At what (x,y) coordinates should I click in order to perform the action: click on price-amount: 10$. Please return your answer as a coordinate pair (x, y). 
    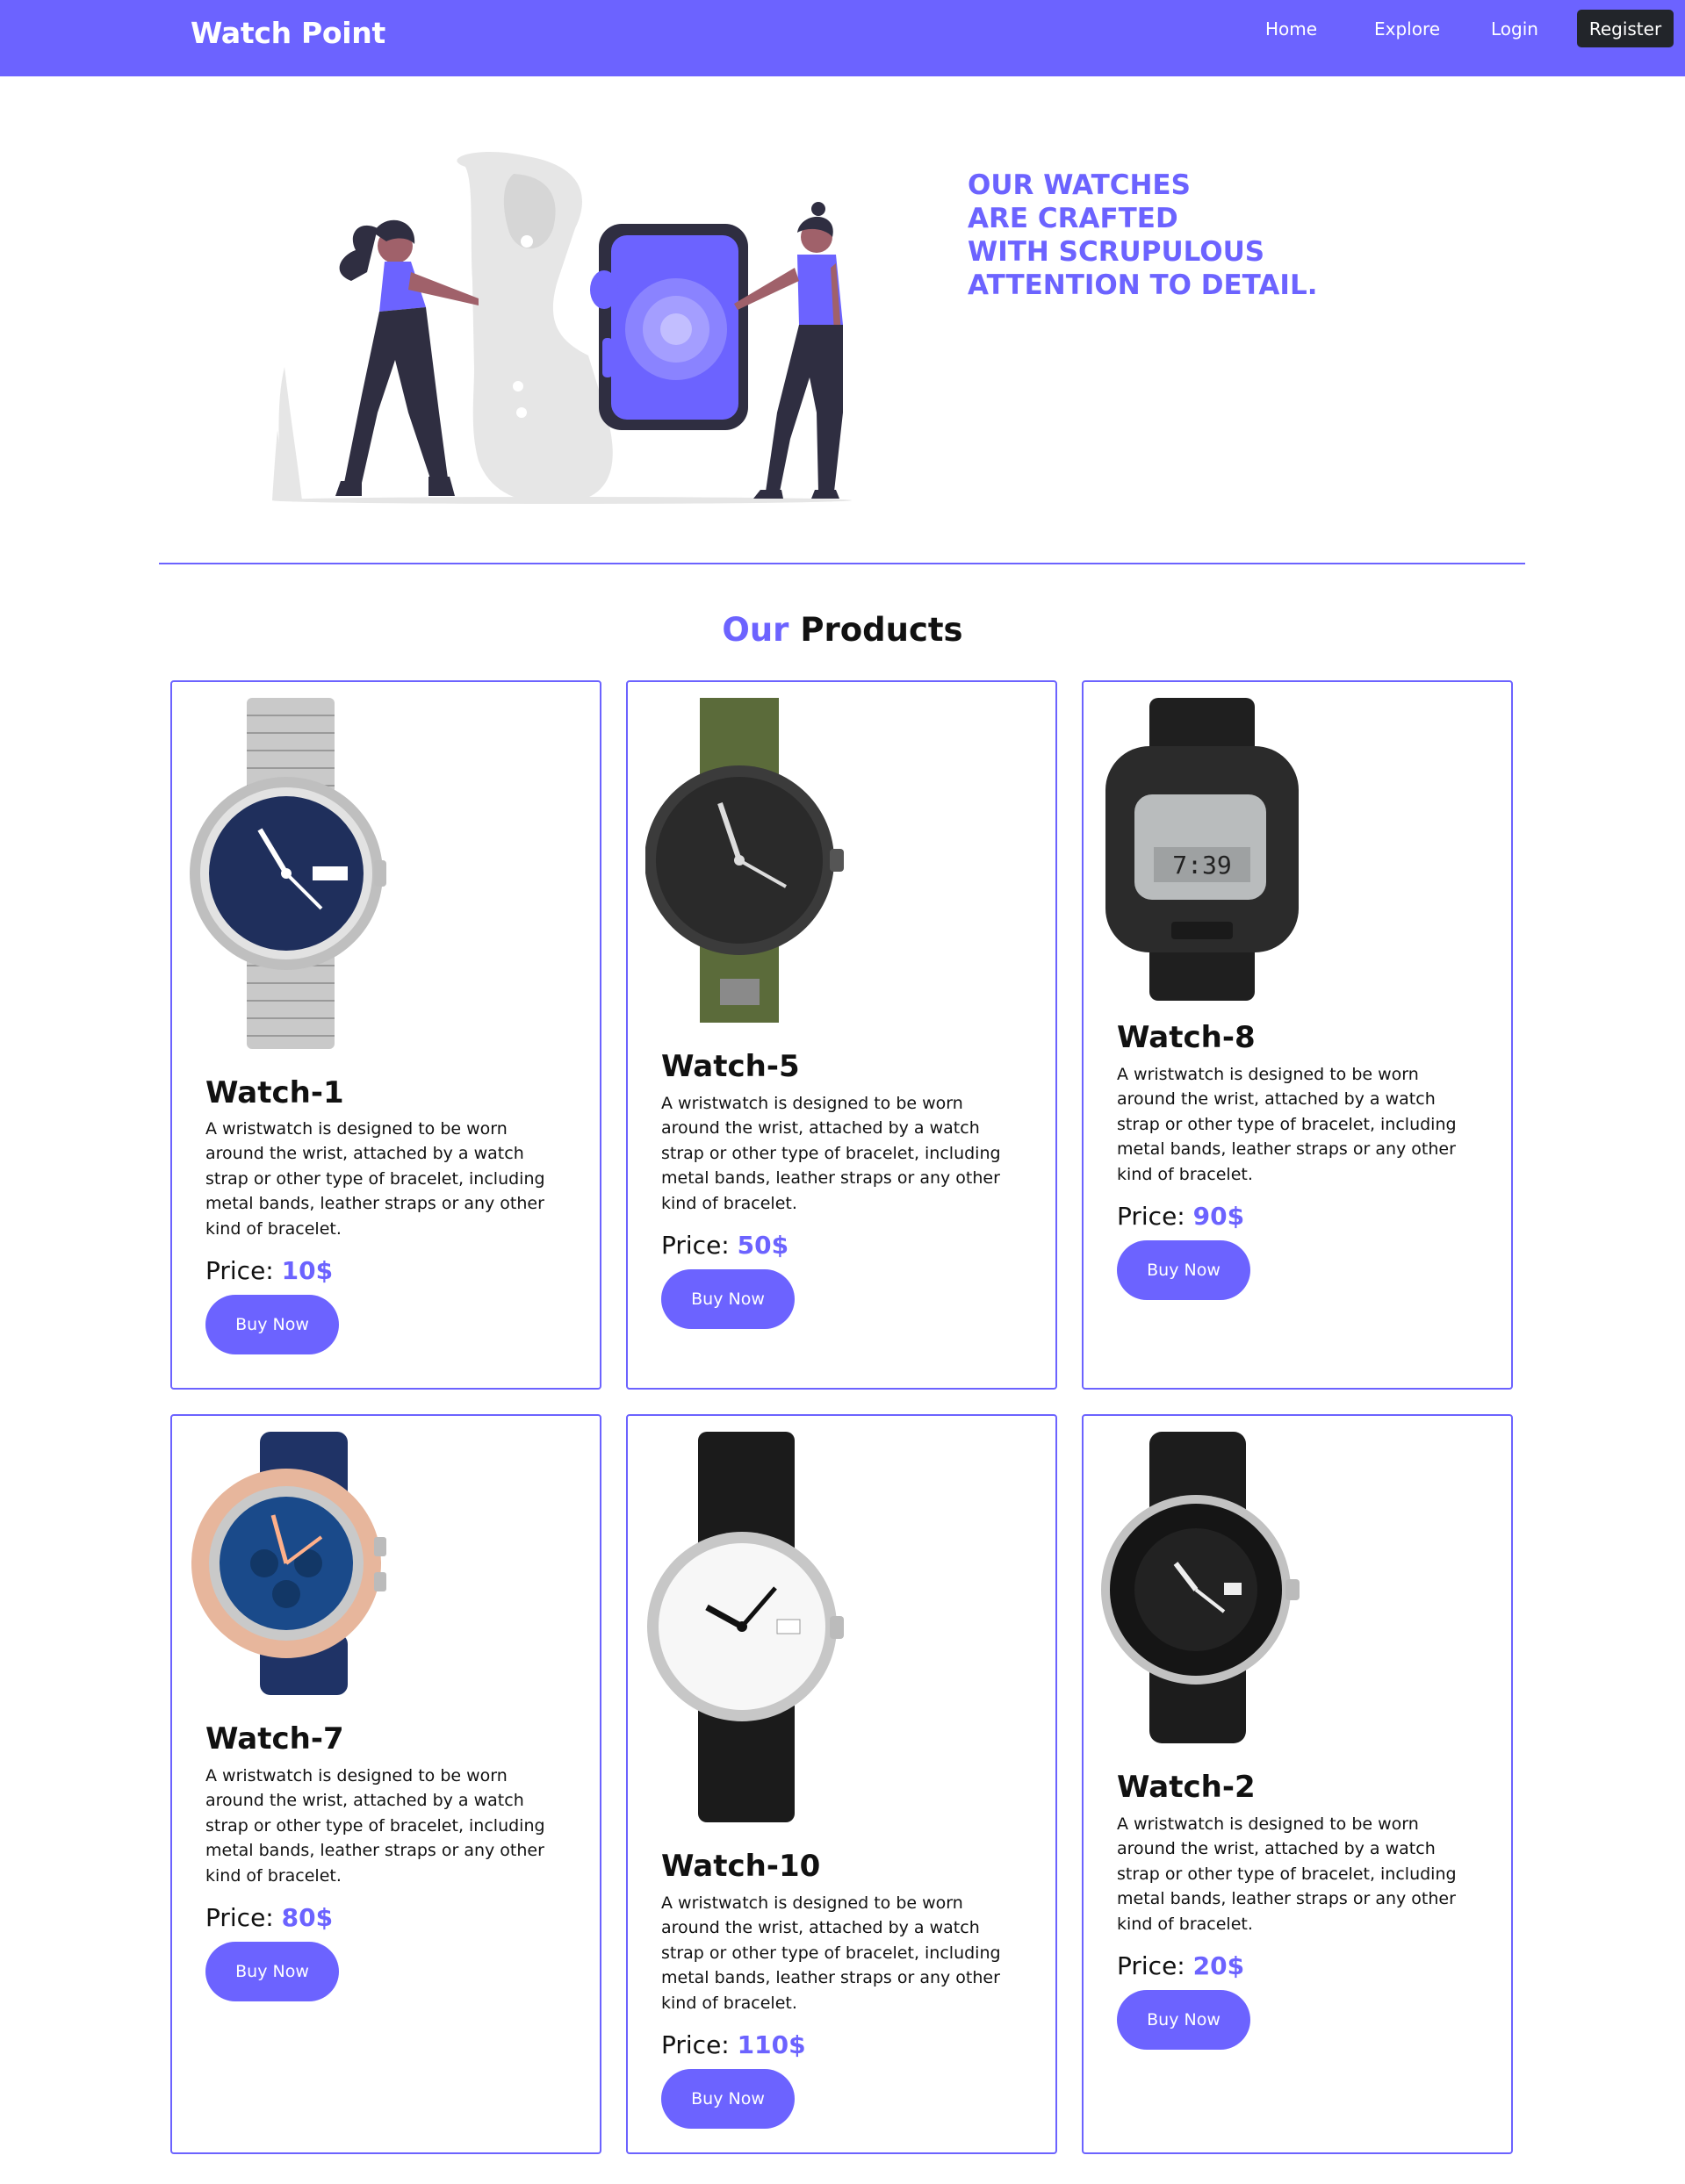
    Looking at the image, I should click on (307, 1270).